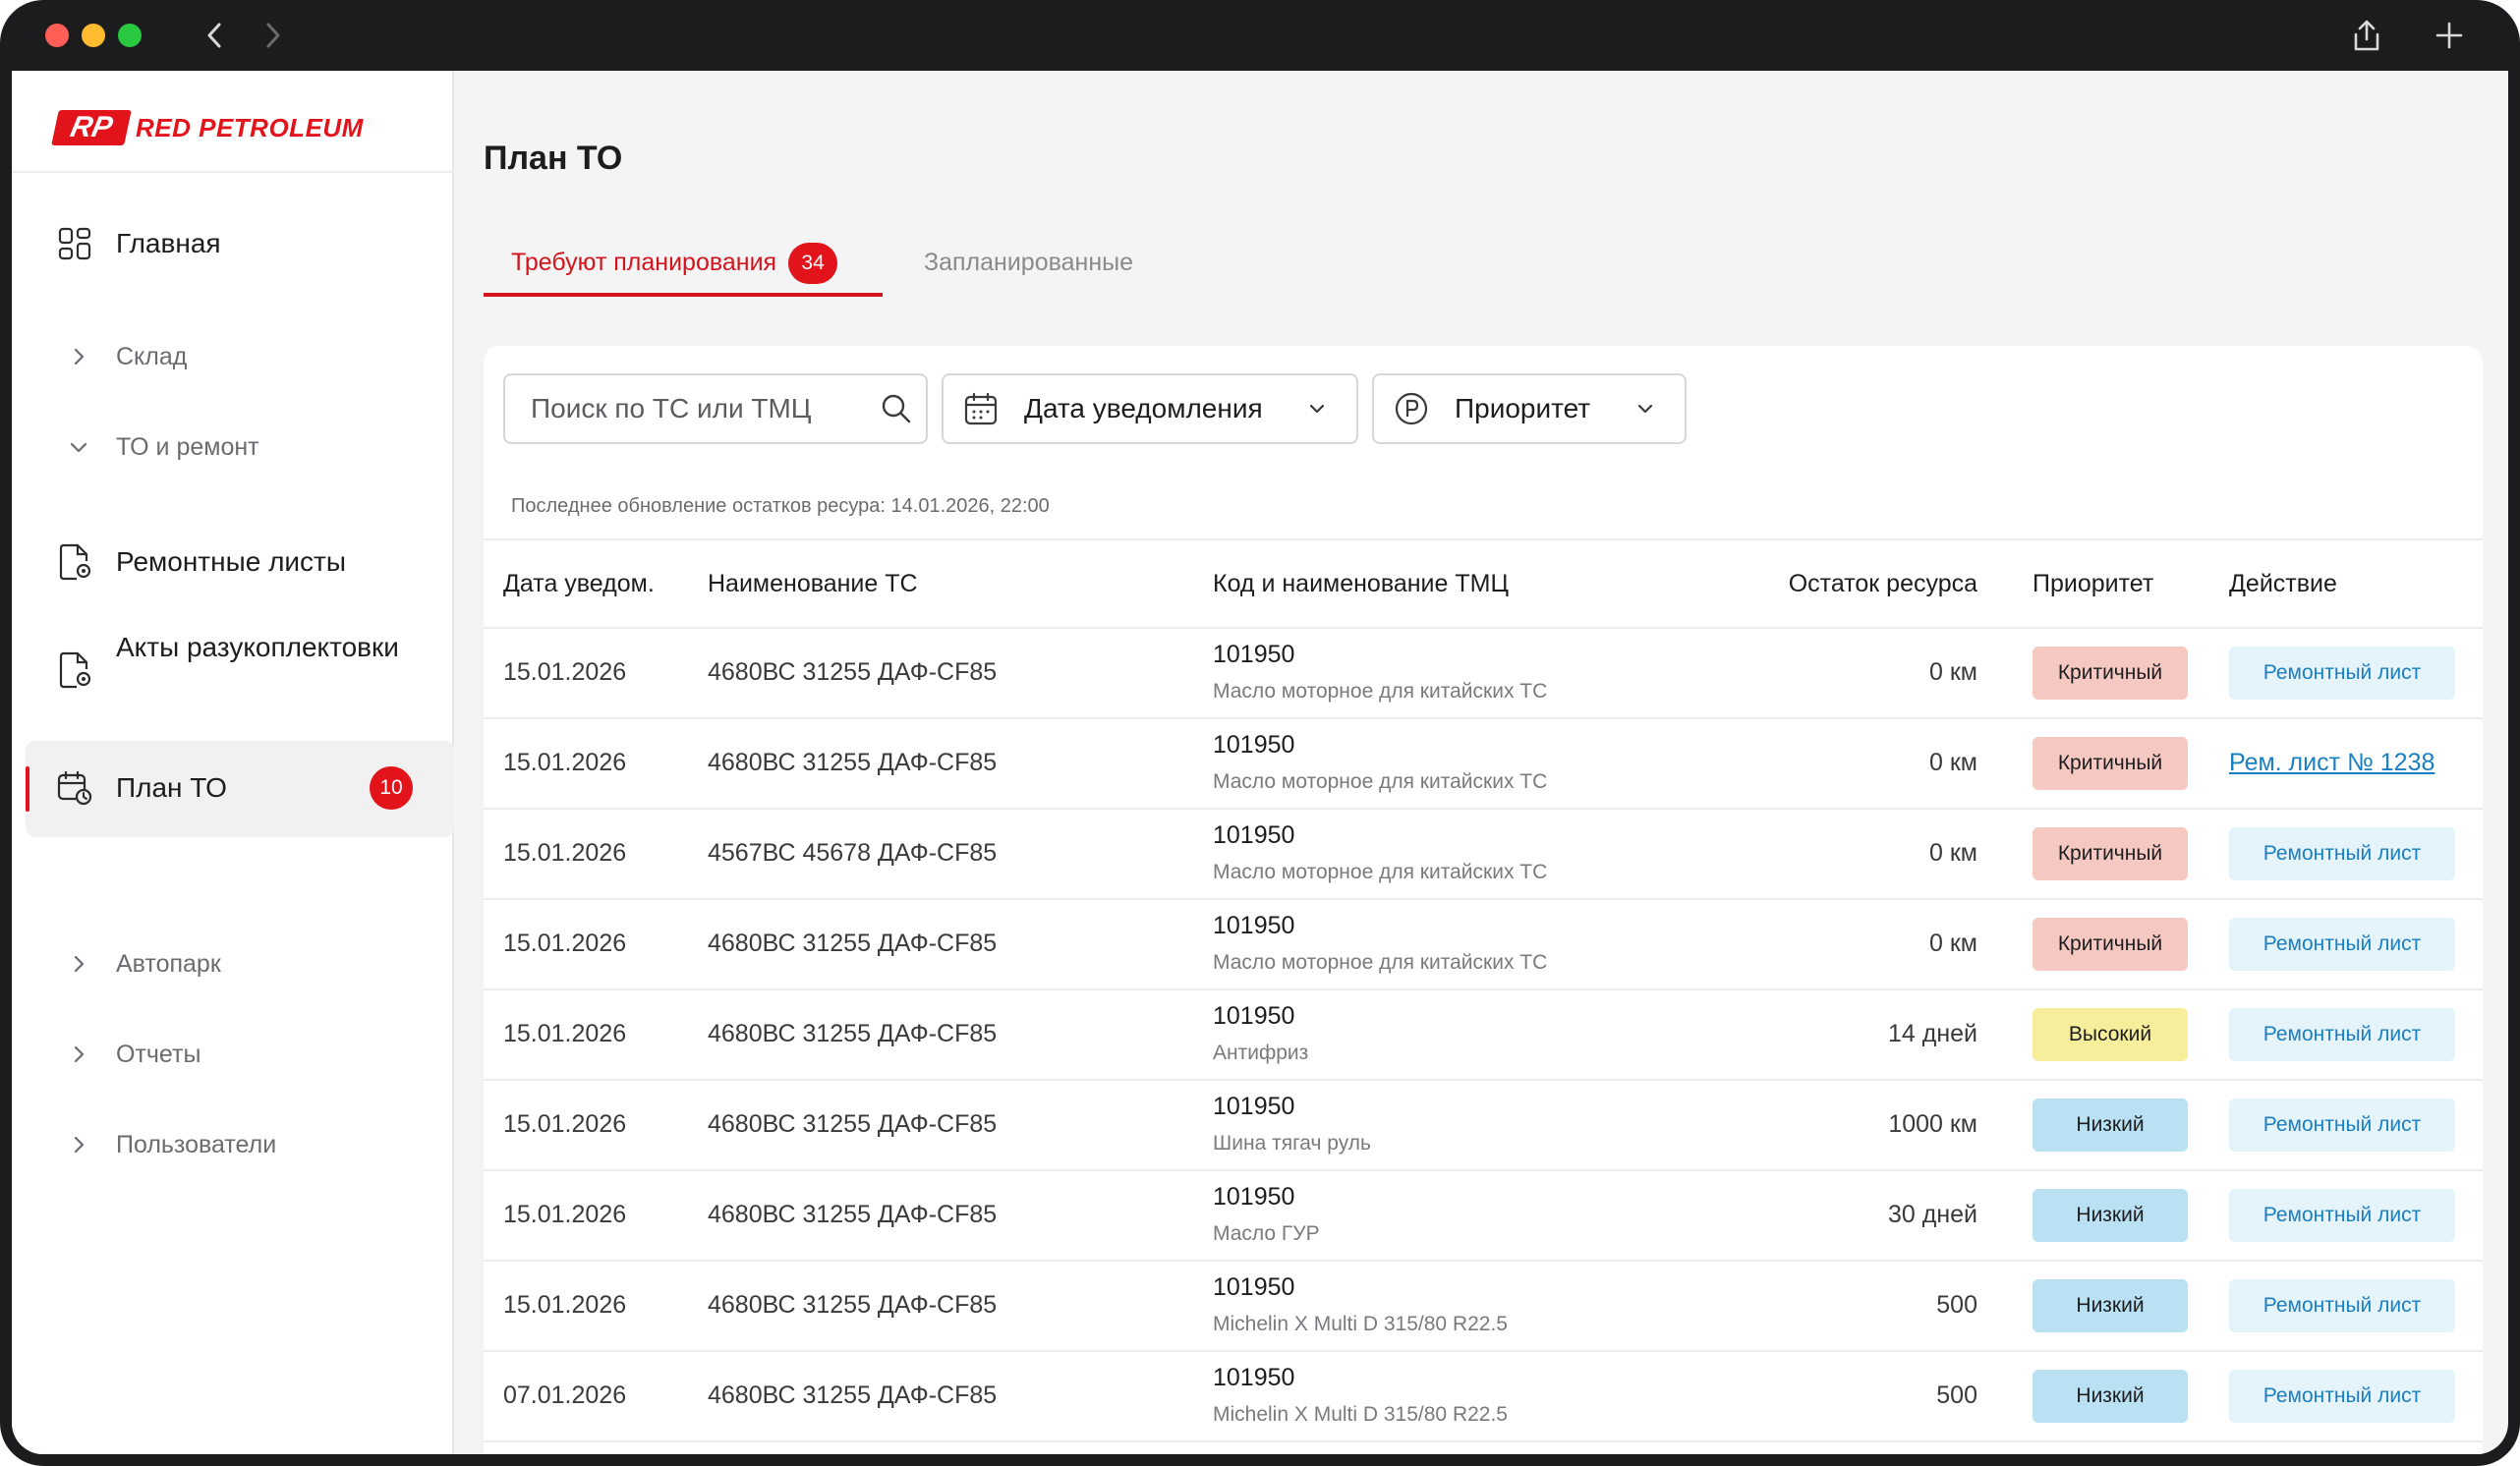 Image resolution: width=2520 pixels, height=1466 pixels. Describe the element at coordinates (2449, 35) in the screenshot. I see `new-tab-button` at that location.